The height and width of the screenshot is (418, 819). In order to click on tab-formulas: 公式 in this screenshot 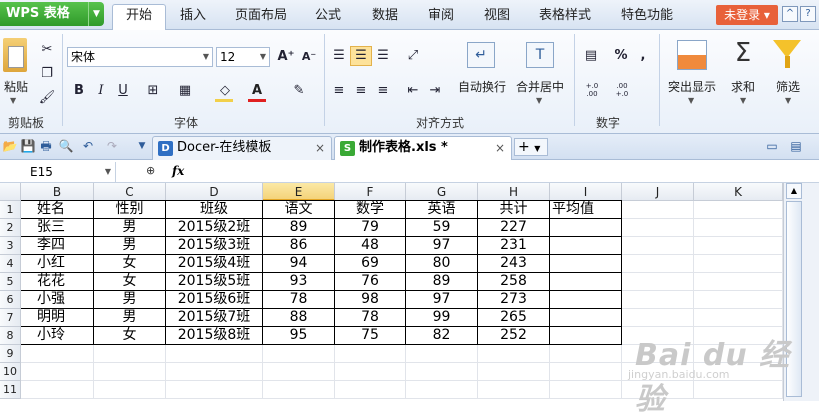, I will do `click(328, 17)`.